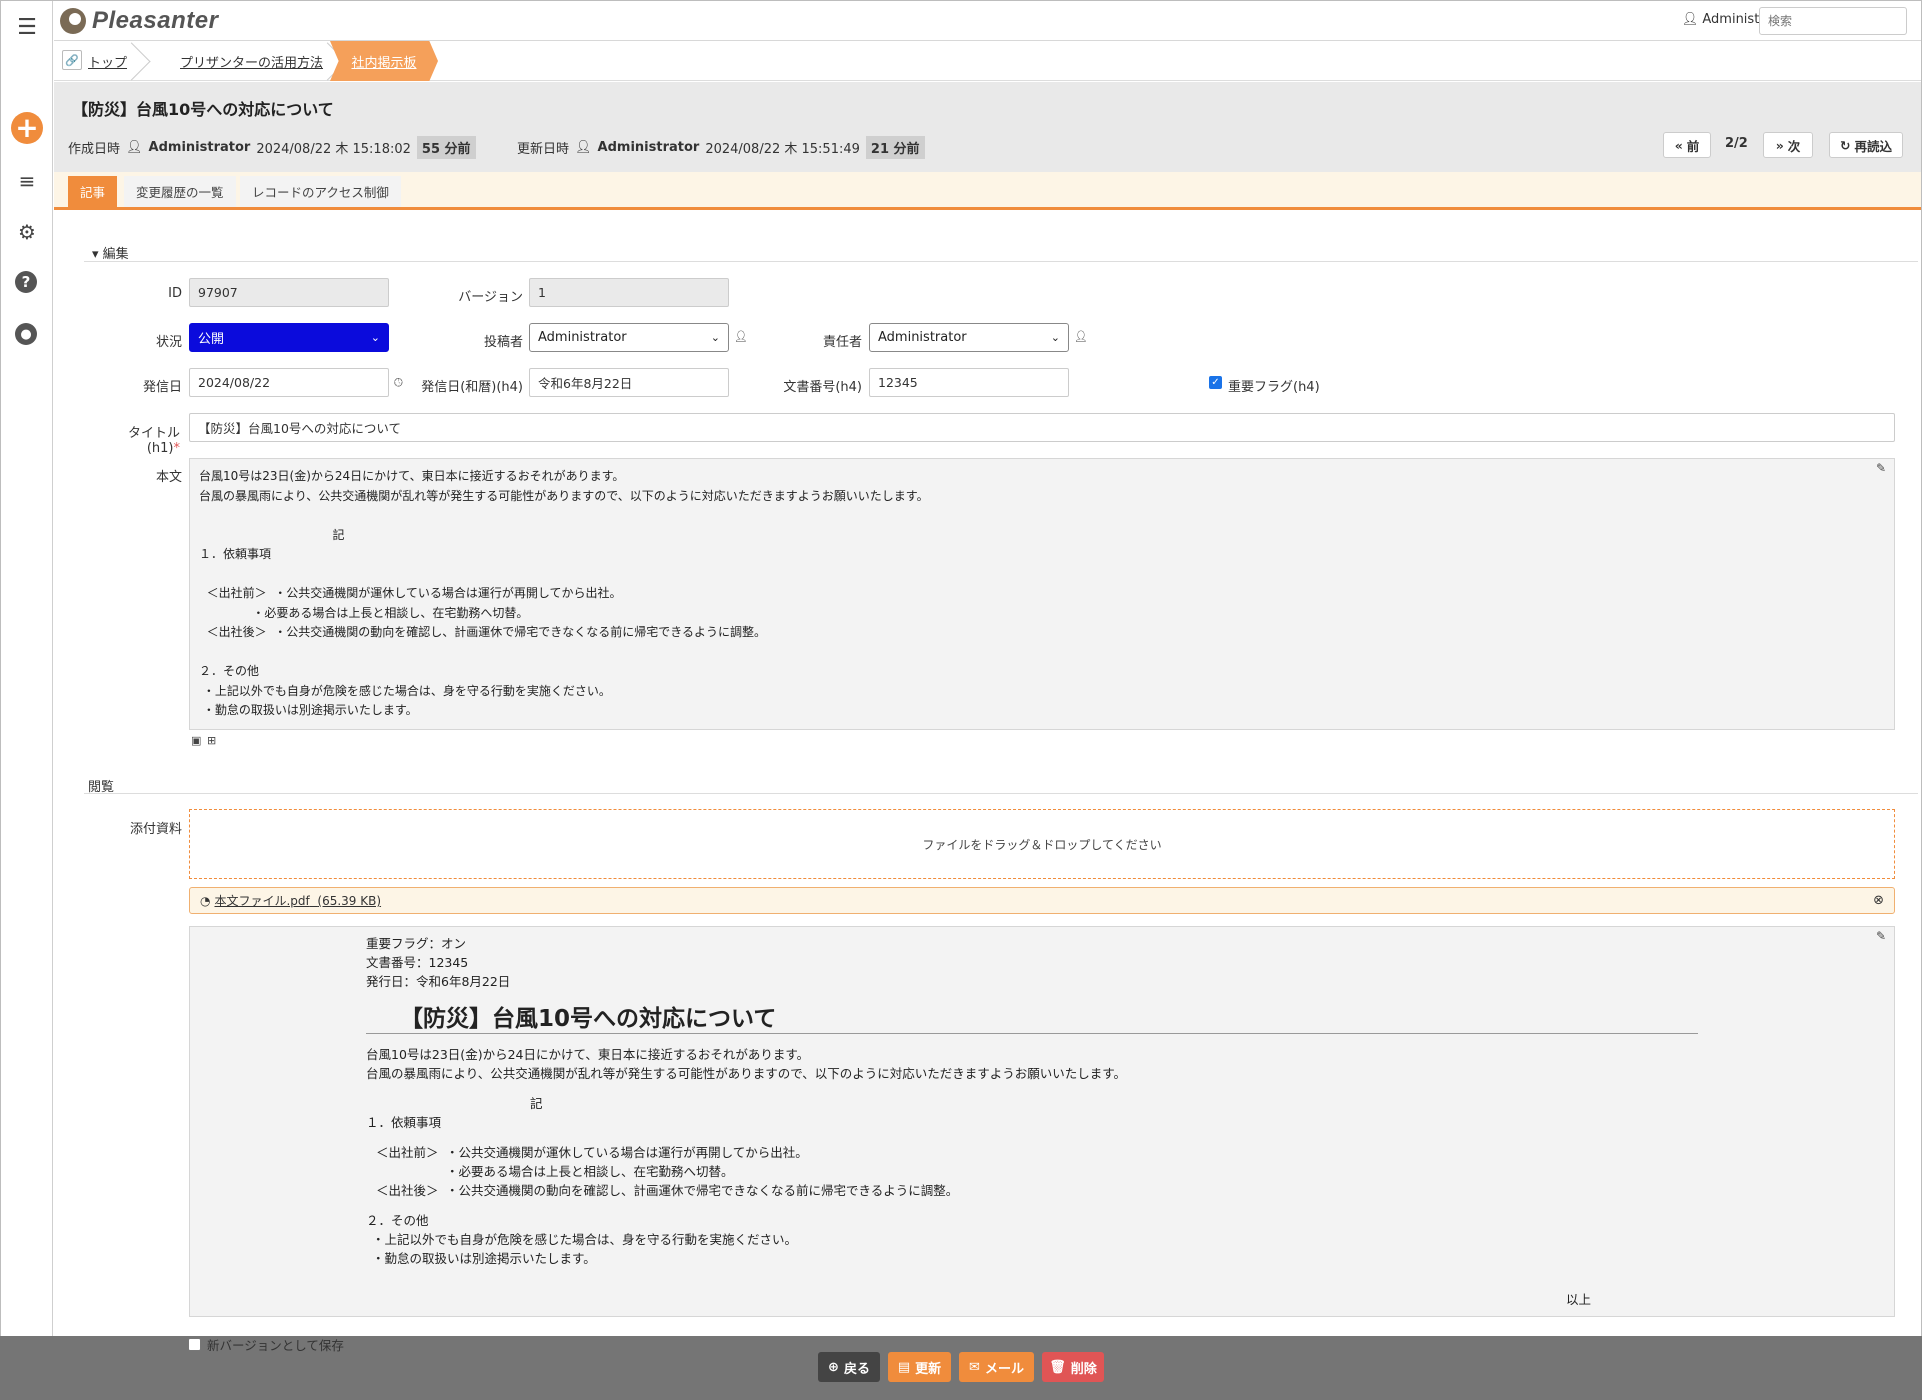 The height and width of the screenshot is (1400, 1922). What do you see at coordinates (107, 61) in the screenshot?
I see `breadcrumb-top: トップ` at bounding box center [107, 61].